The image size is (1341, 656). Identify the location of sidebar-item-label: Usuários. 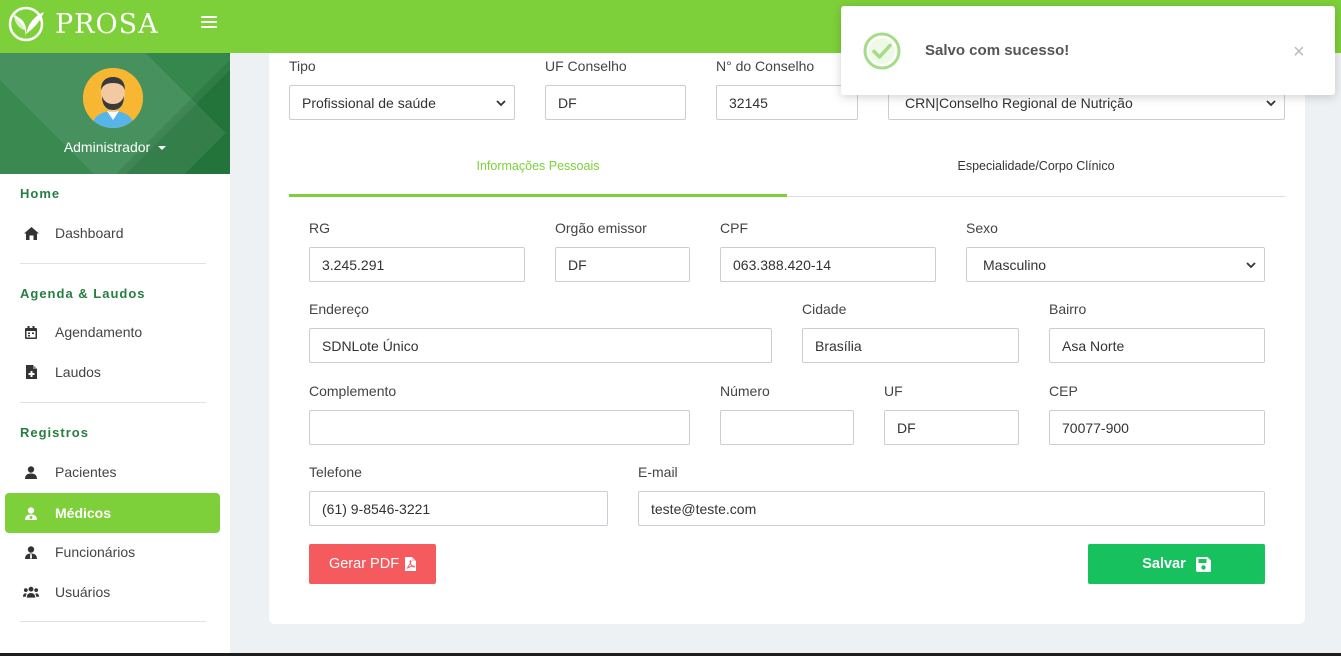
(83, 592).